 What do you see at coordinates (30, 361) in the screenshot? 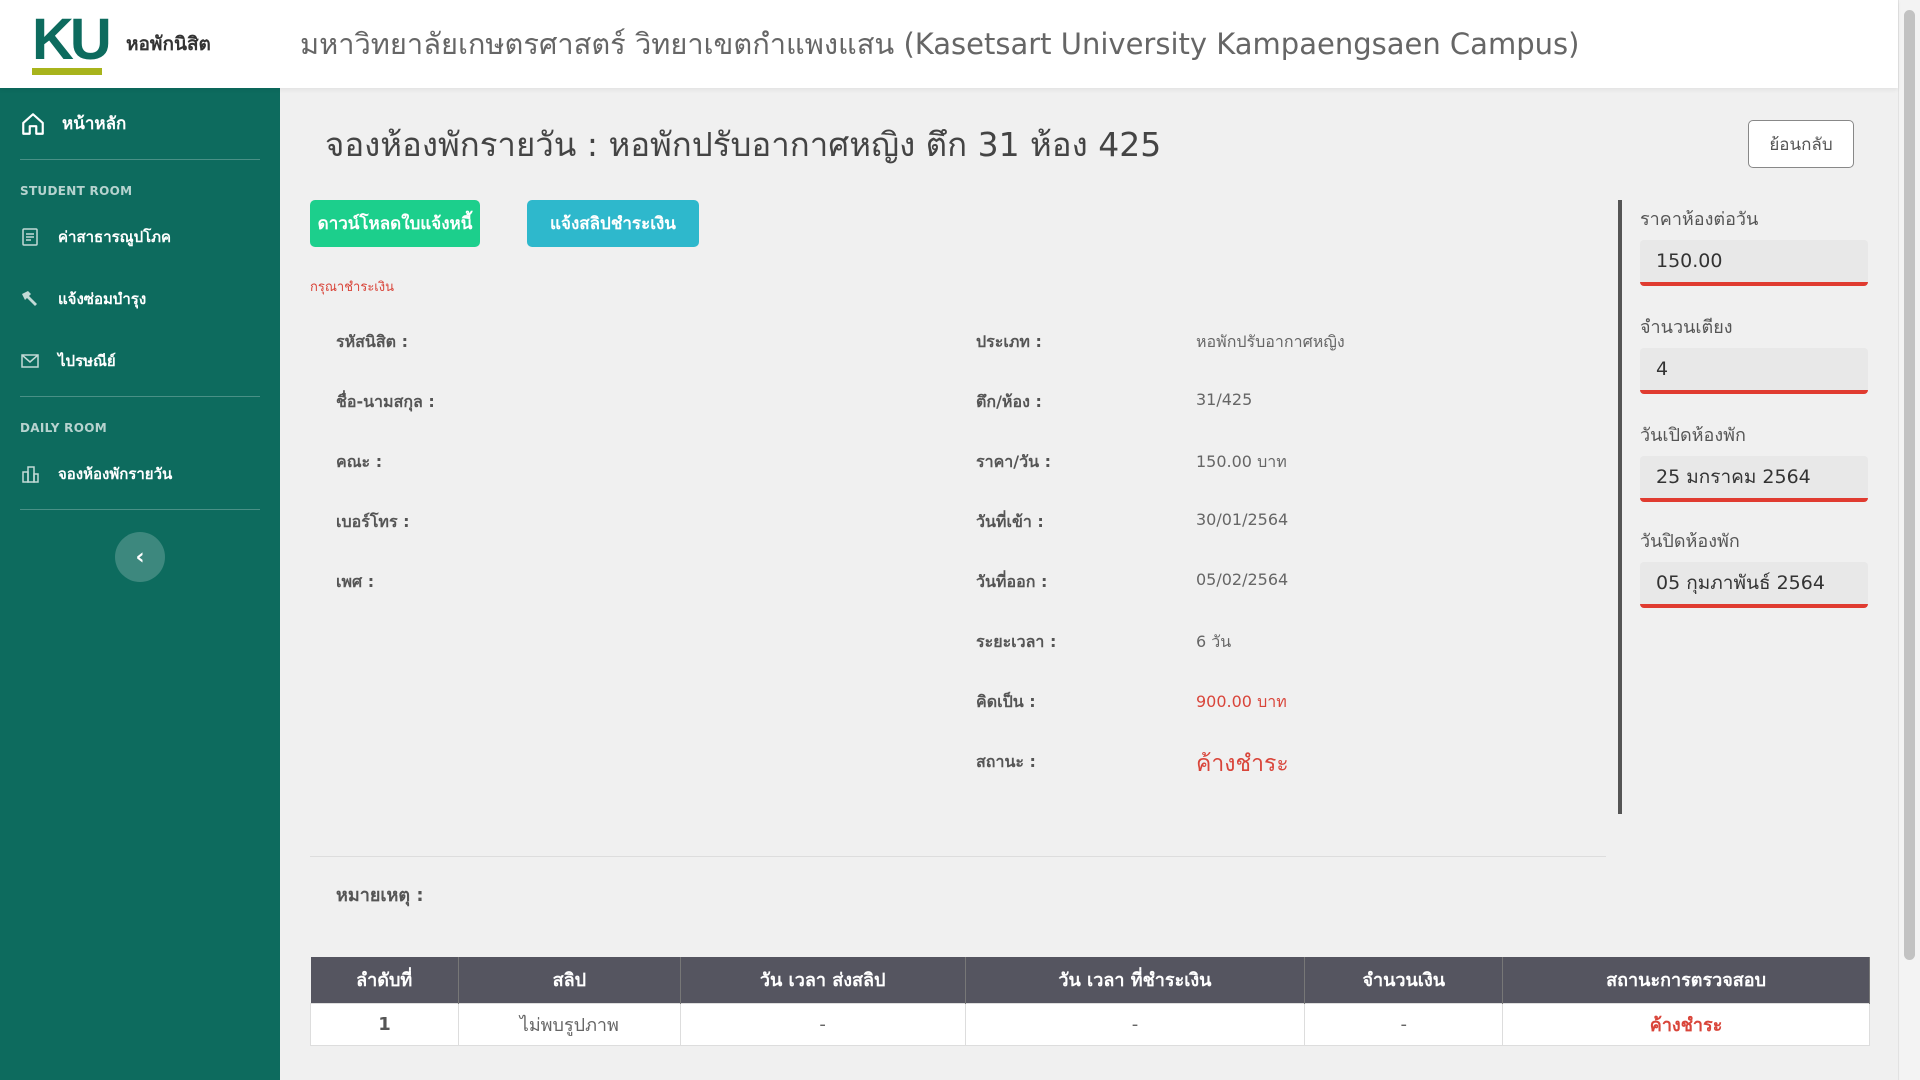
I see `mail-icon` at bounding box center [30, 361].